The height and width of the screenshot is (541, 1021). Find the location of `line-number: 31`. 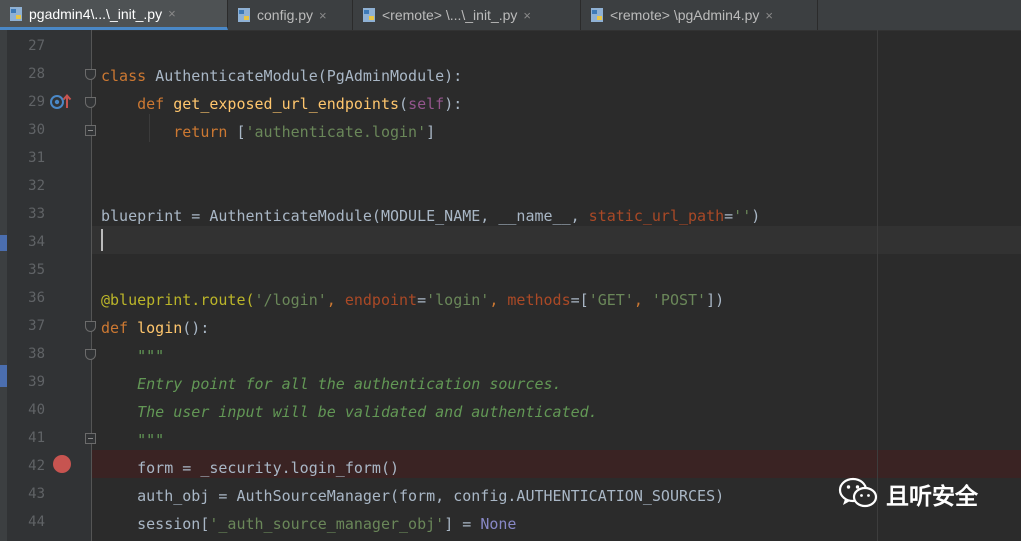

line-number: 31 is located at coordinates (36, 158).